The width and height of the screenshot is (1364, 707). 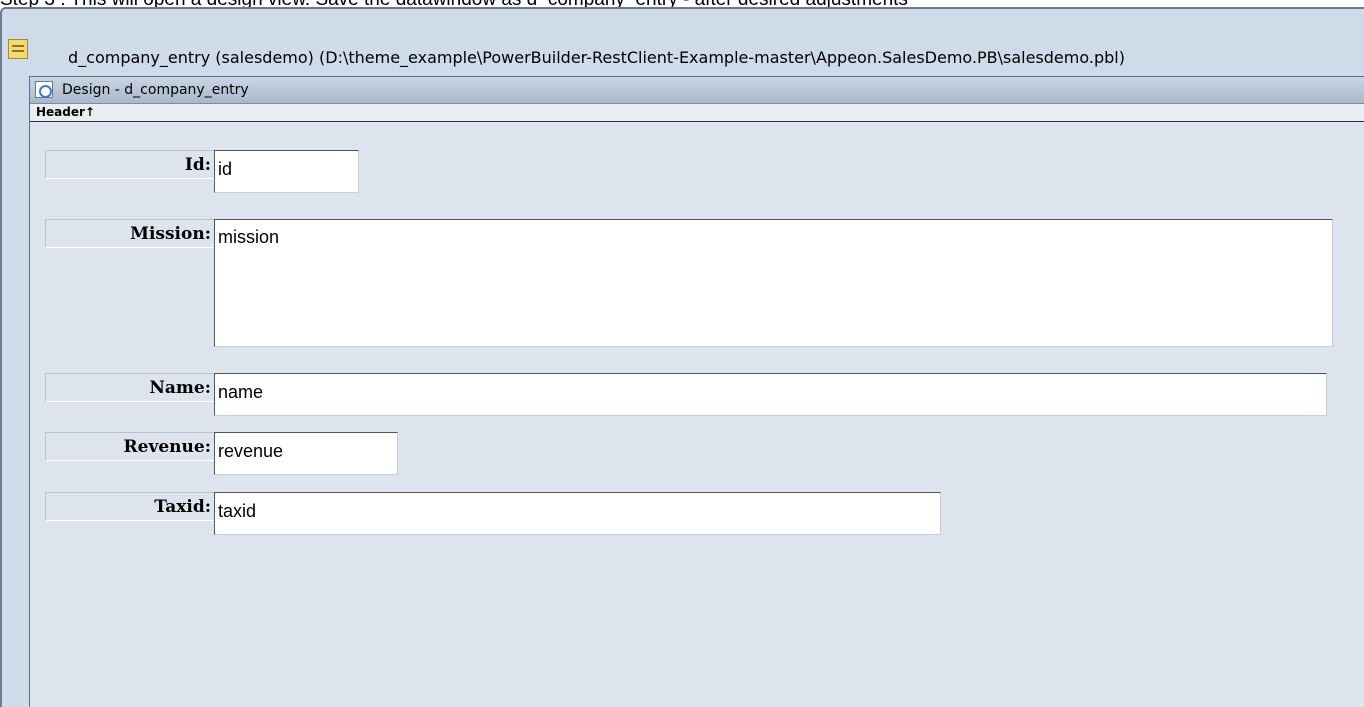 I want to click on taxid-label: Taxid:, so click(x=130, y=506).